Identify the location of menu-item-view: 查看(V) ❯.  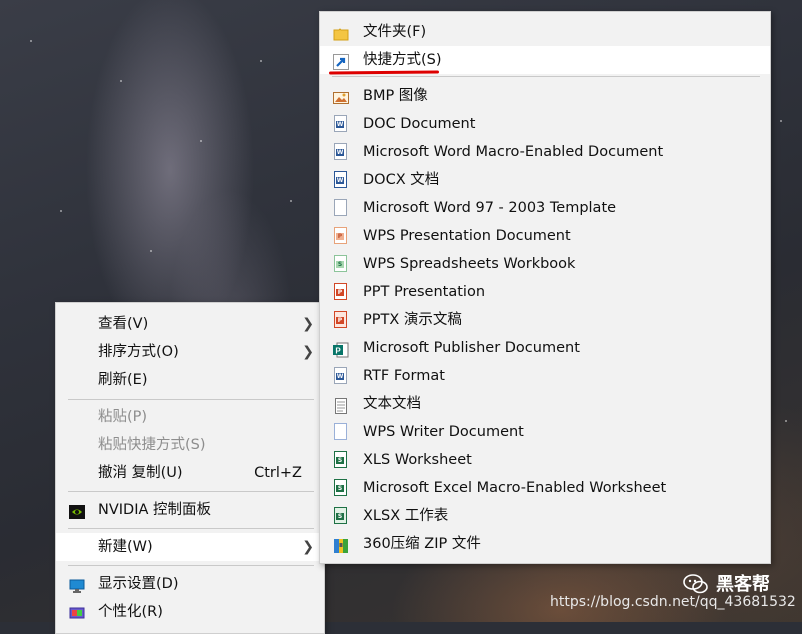
(190, 324).